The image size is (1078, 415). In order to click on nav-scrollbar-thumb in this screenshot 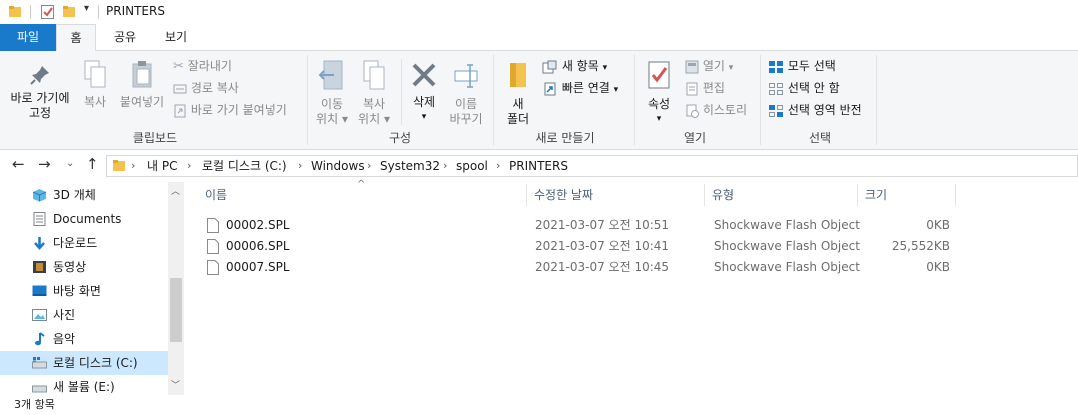, I will do `click(176, 310)`.